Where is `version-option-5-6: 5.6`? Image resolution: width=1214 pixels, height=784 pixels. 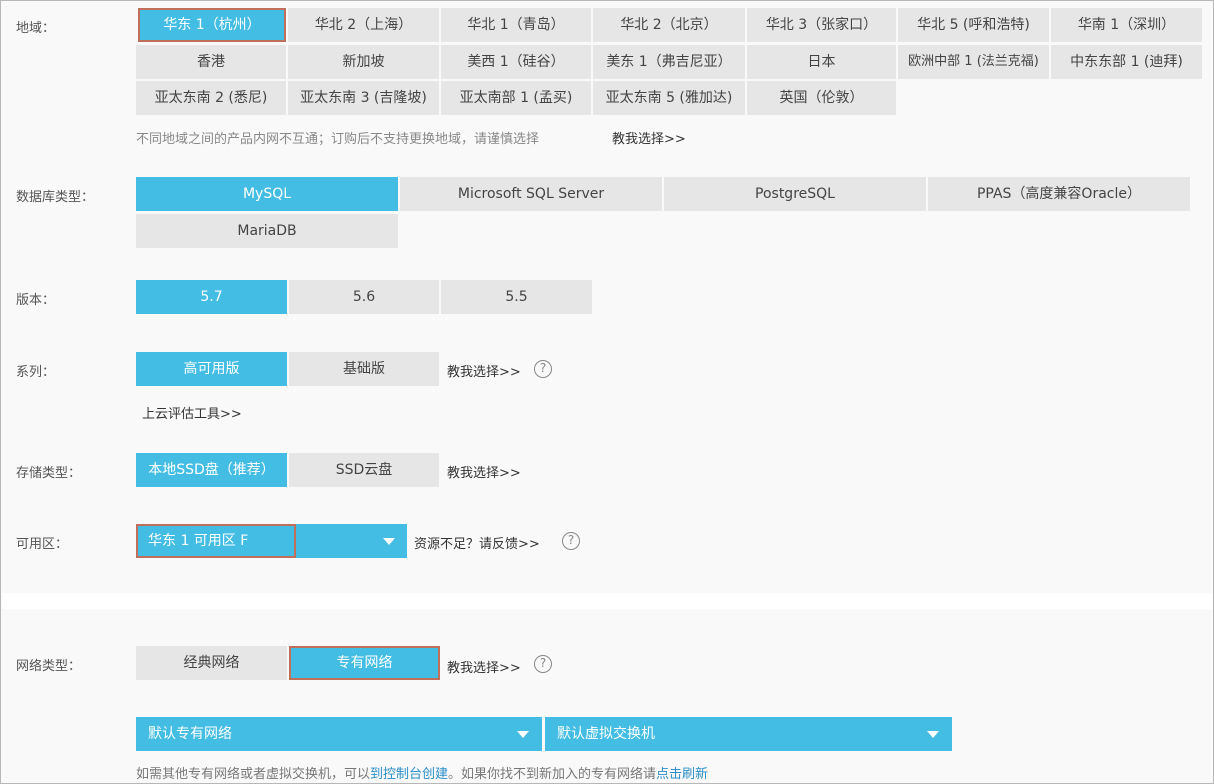 version-option-5-6: 5.6 is located at coordinates (364, 297).